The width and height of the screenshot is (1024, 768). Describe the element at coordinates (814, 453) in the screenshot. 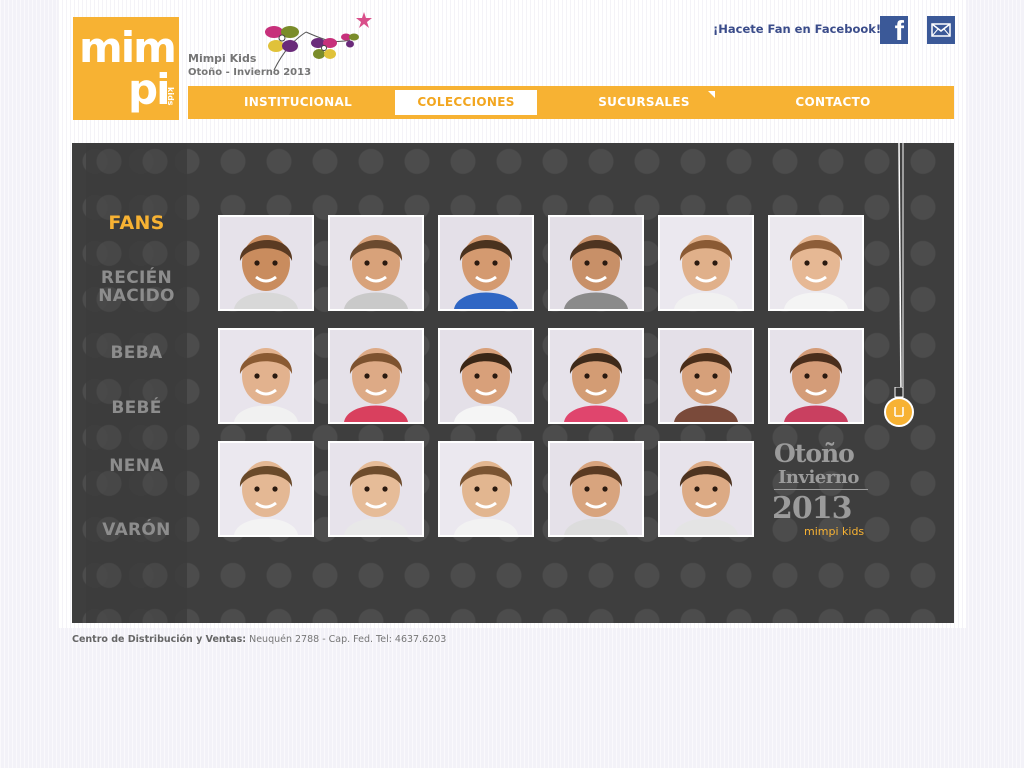

I see `season-line1: Otoño` at that location.